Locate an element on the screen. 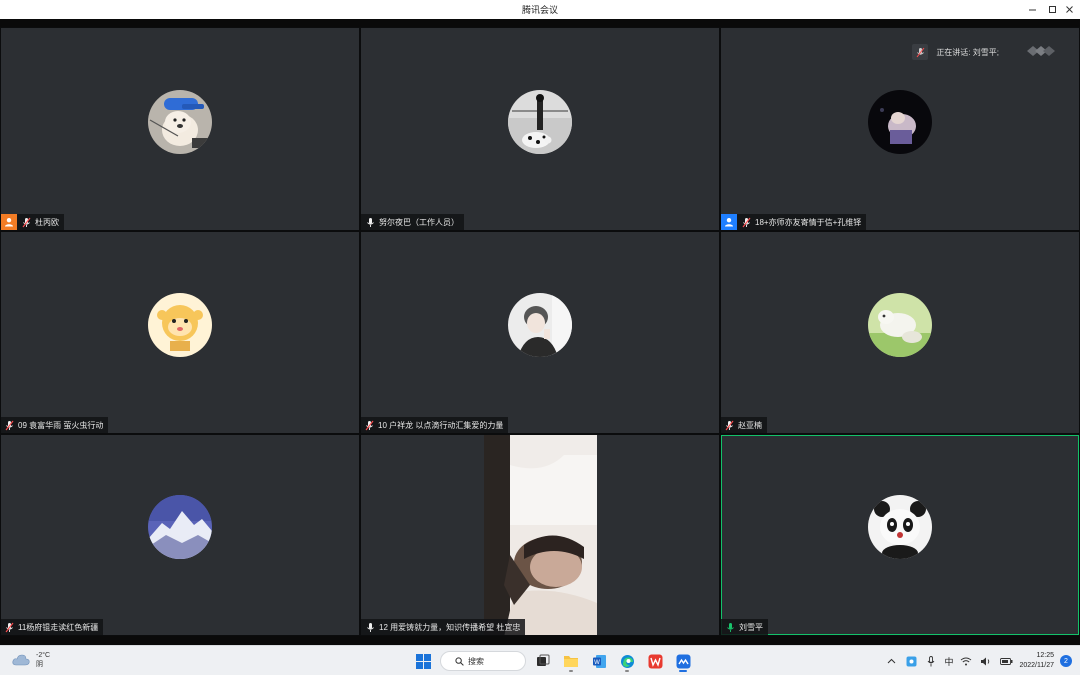  minimize-button is located at coordinates (1032, 9).